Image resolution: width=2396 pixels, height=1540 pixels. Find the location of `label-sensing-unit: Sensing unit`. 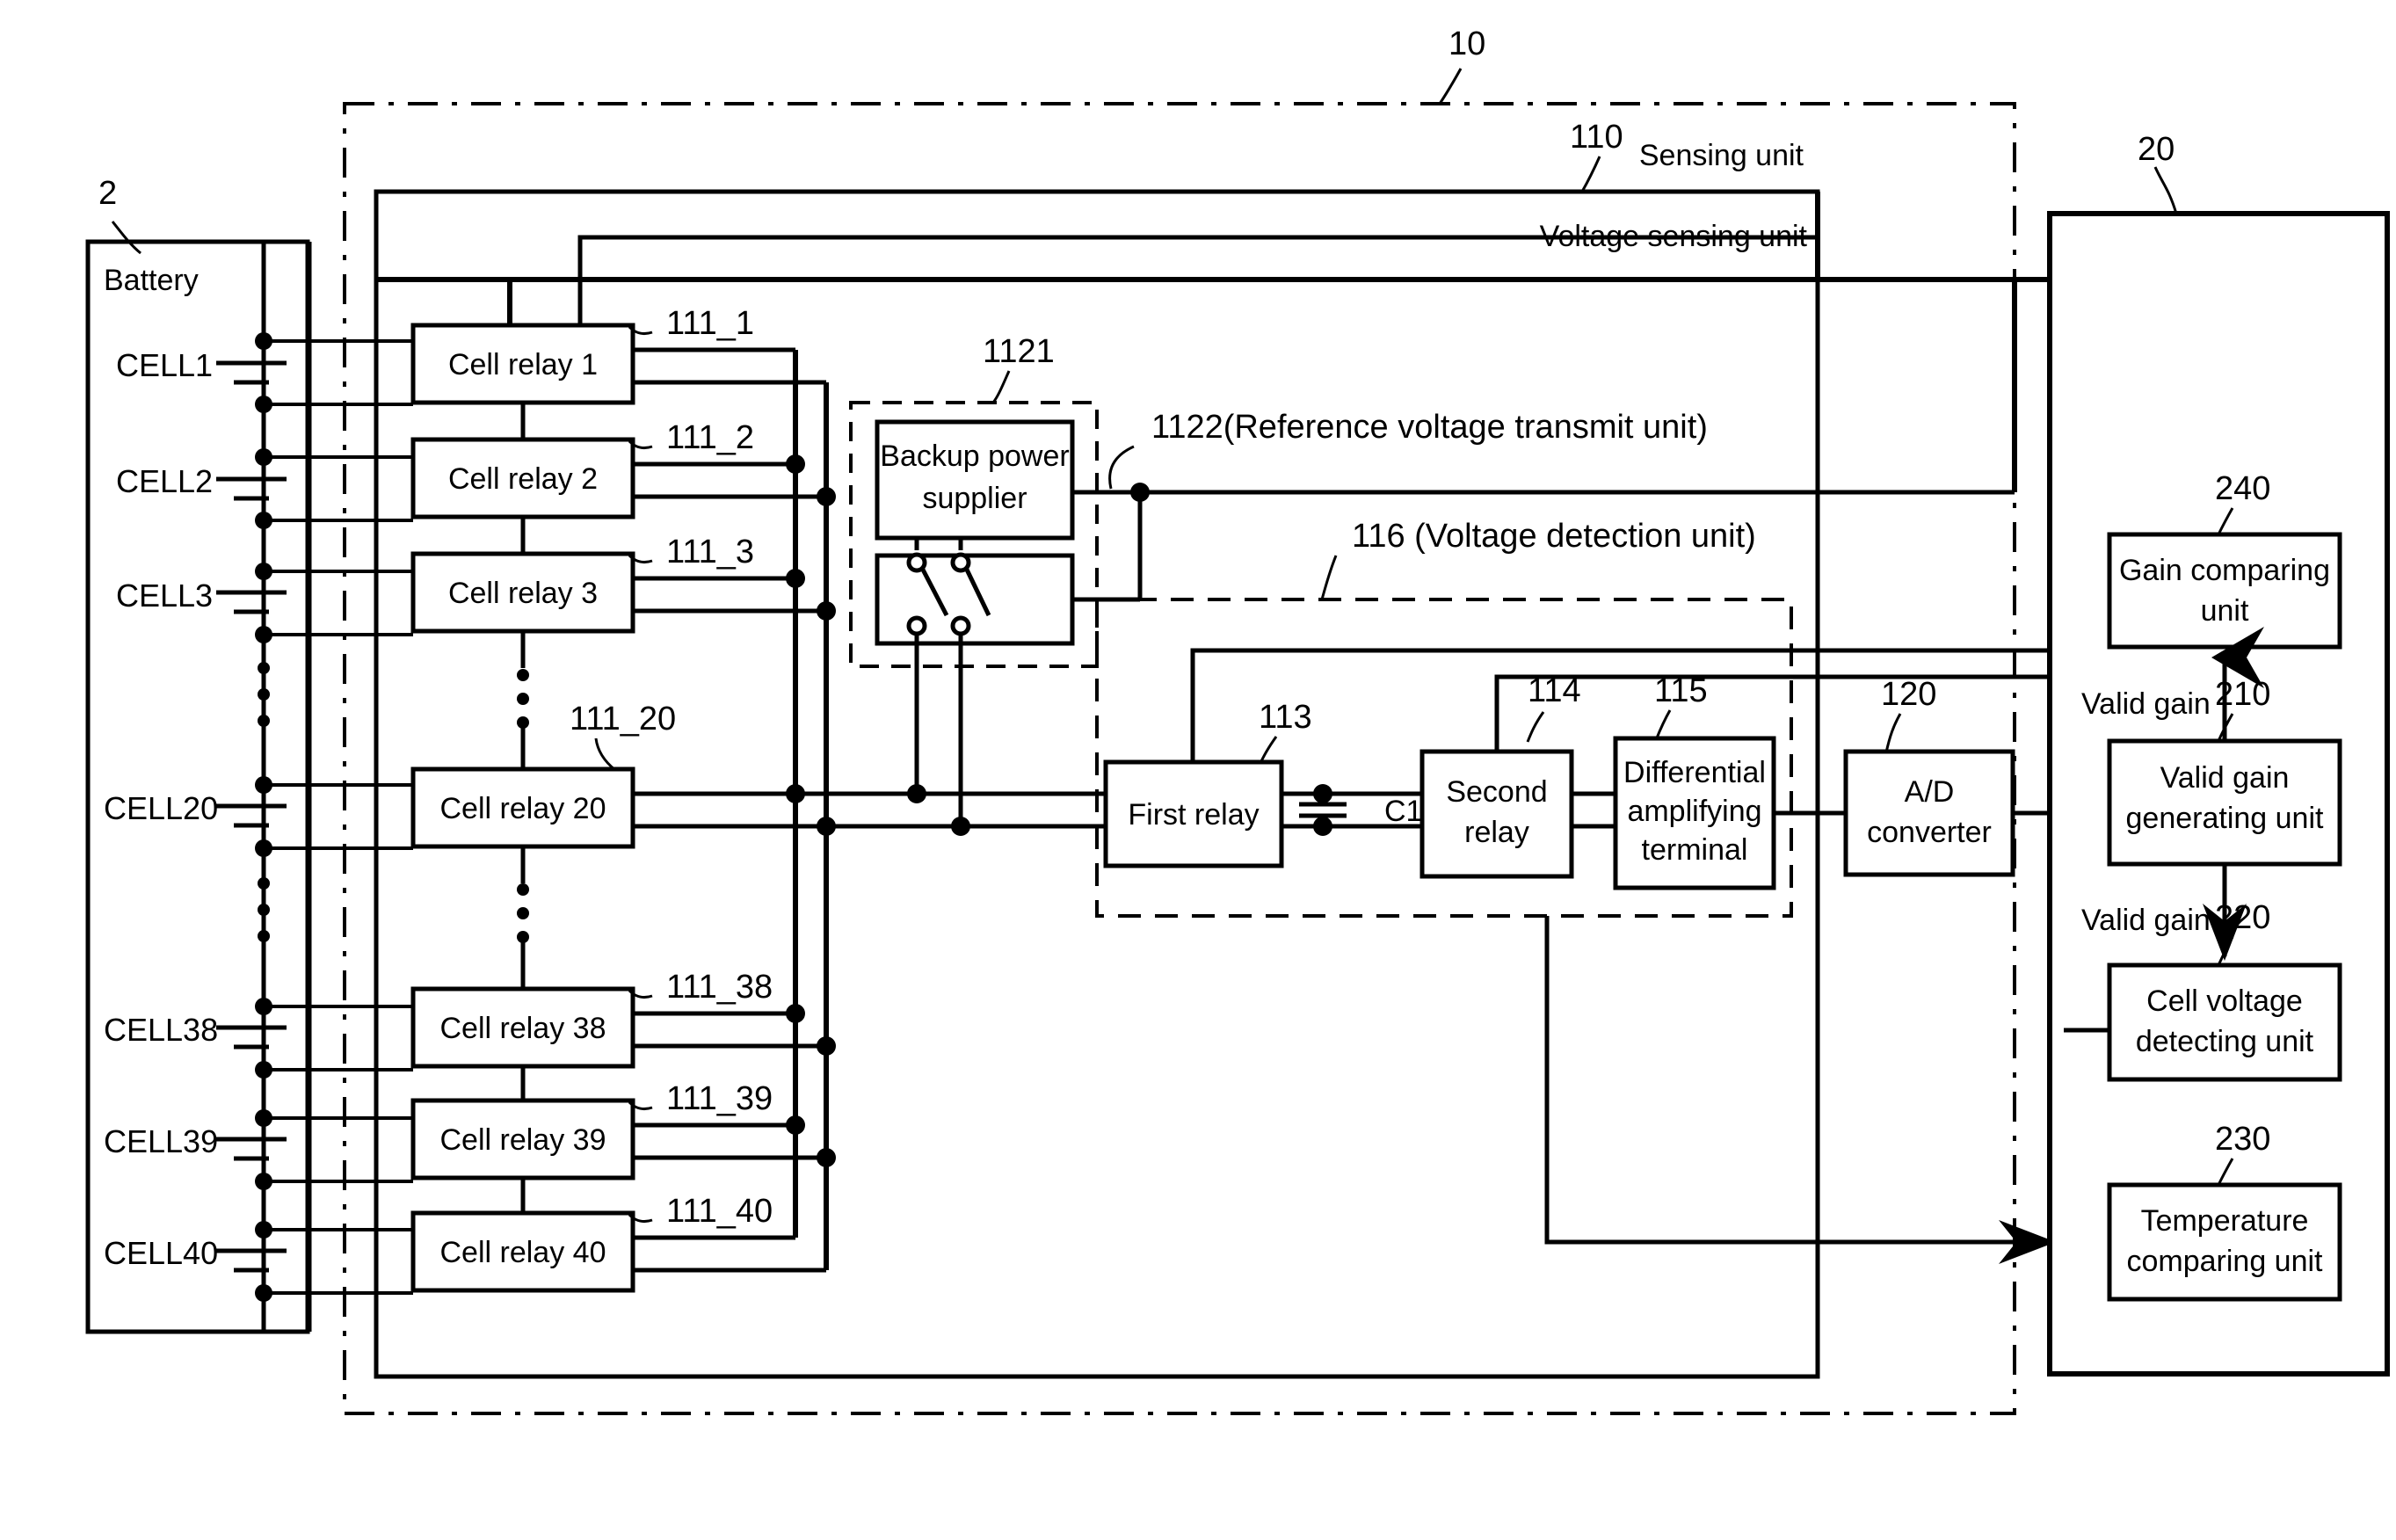

label-sensing-unit: Sensing unit is located at coordinates (1721, 155).